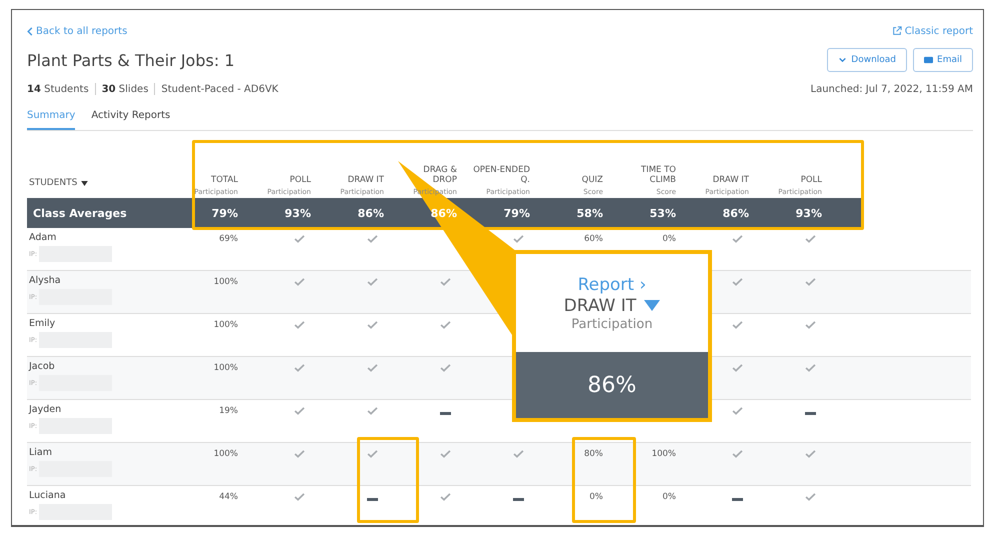  I want to click on callout-subtitle: Participation, so click(612, 324).